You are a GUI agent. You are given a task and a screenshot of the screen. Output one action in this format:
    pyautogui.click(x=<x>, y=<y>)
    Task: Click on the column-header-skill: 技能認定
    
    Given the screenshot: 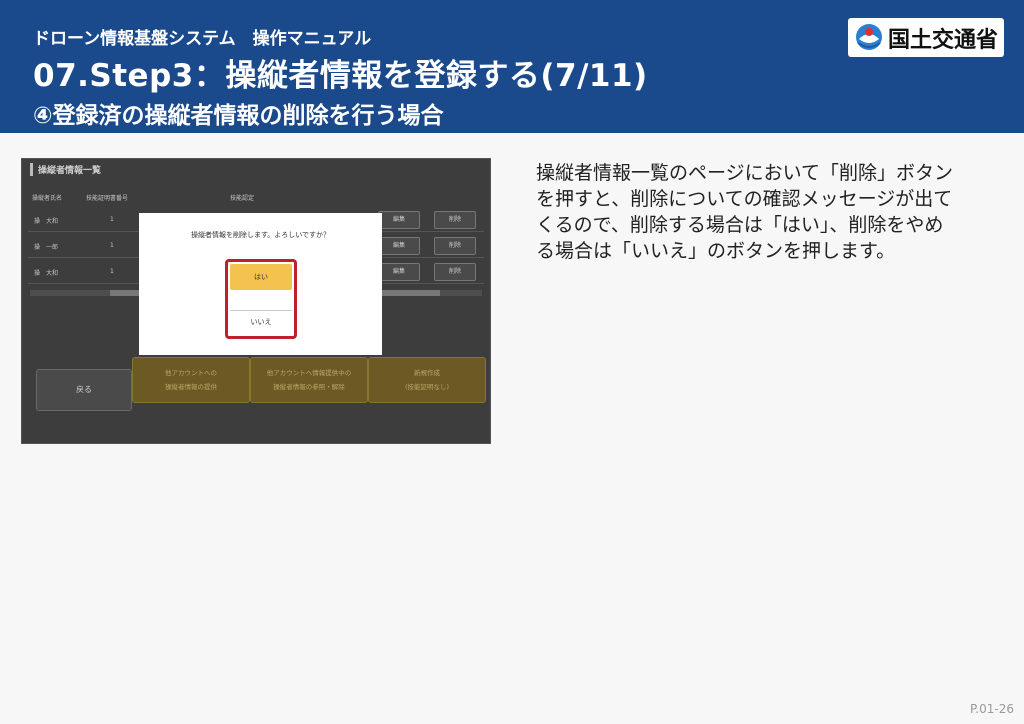 What is the action you would take?
    pyautogui.click(x=242, y=198)
    